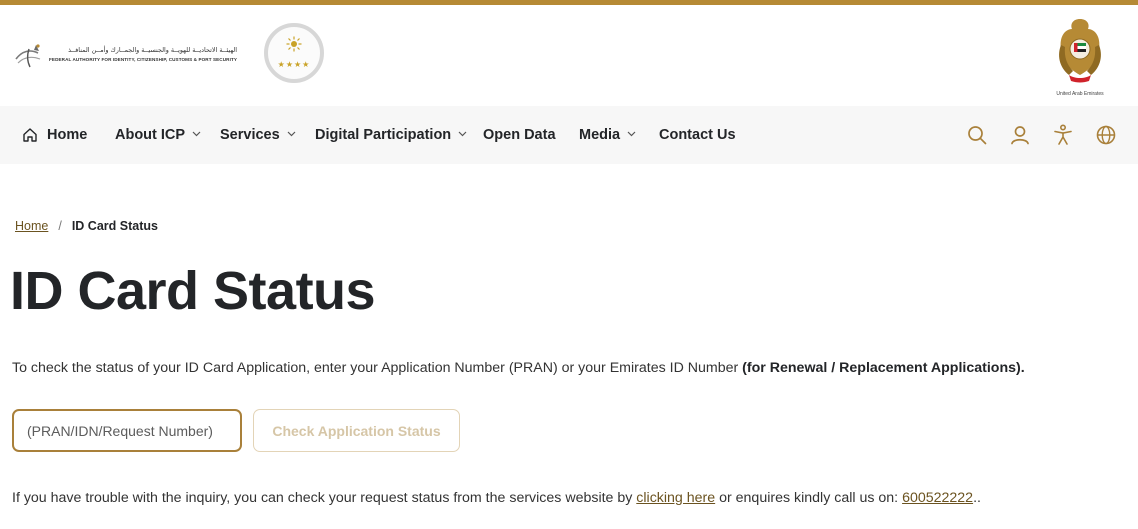  Describe the element at coordinates (114, 226) in the screenshot. I see `breadcrumb-current: ID Card Status` at that location.